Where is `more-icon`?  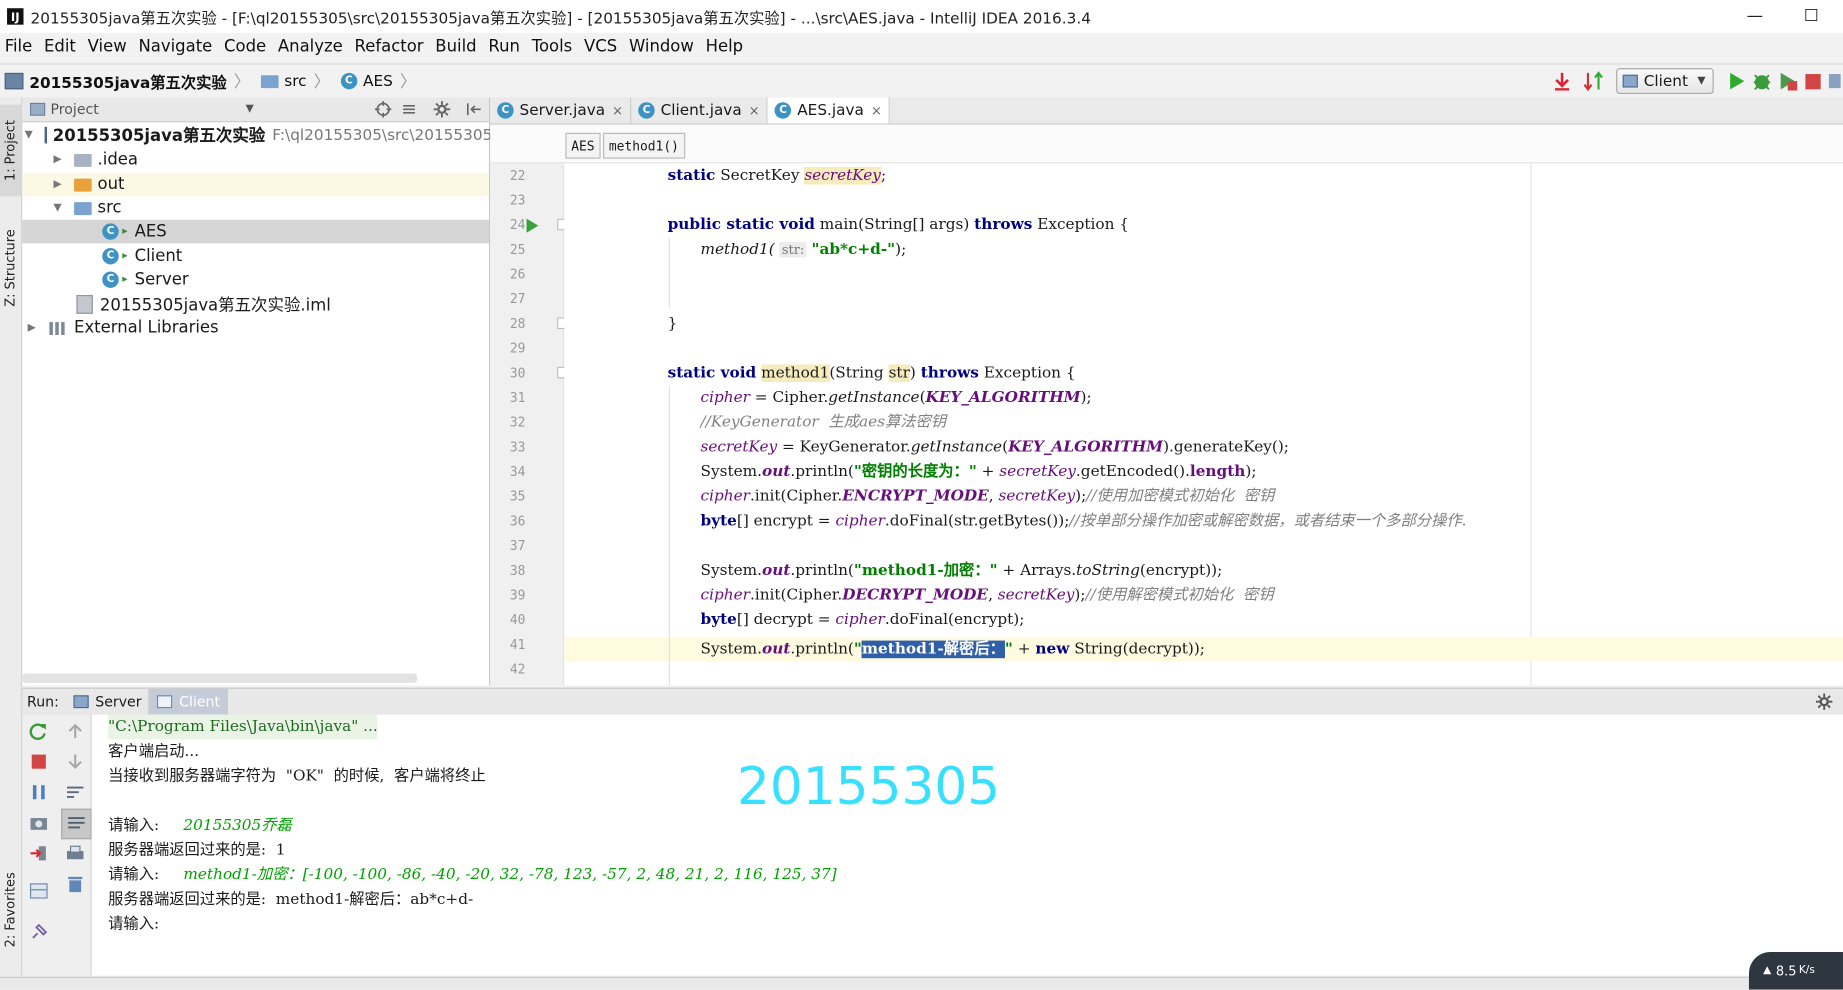 more-icon is located at coordinates (1835, 81).